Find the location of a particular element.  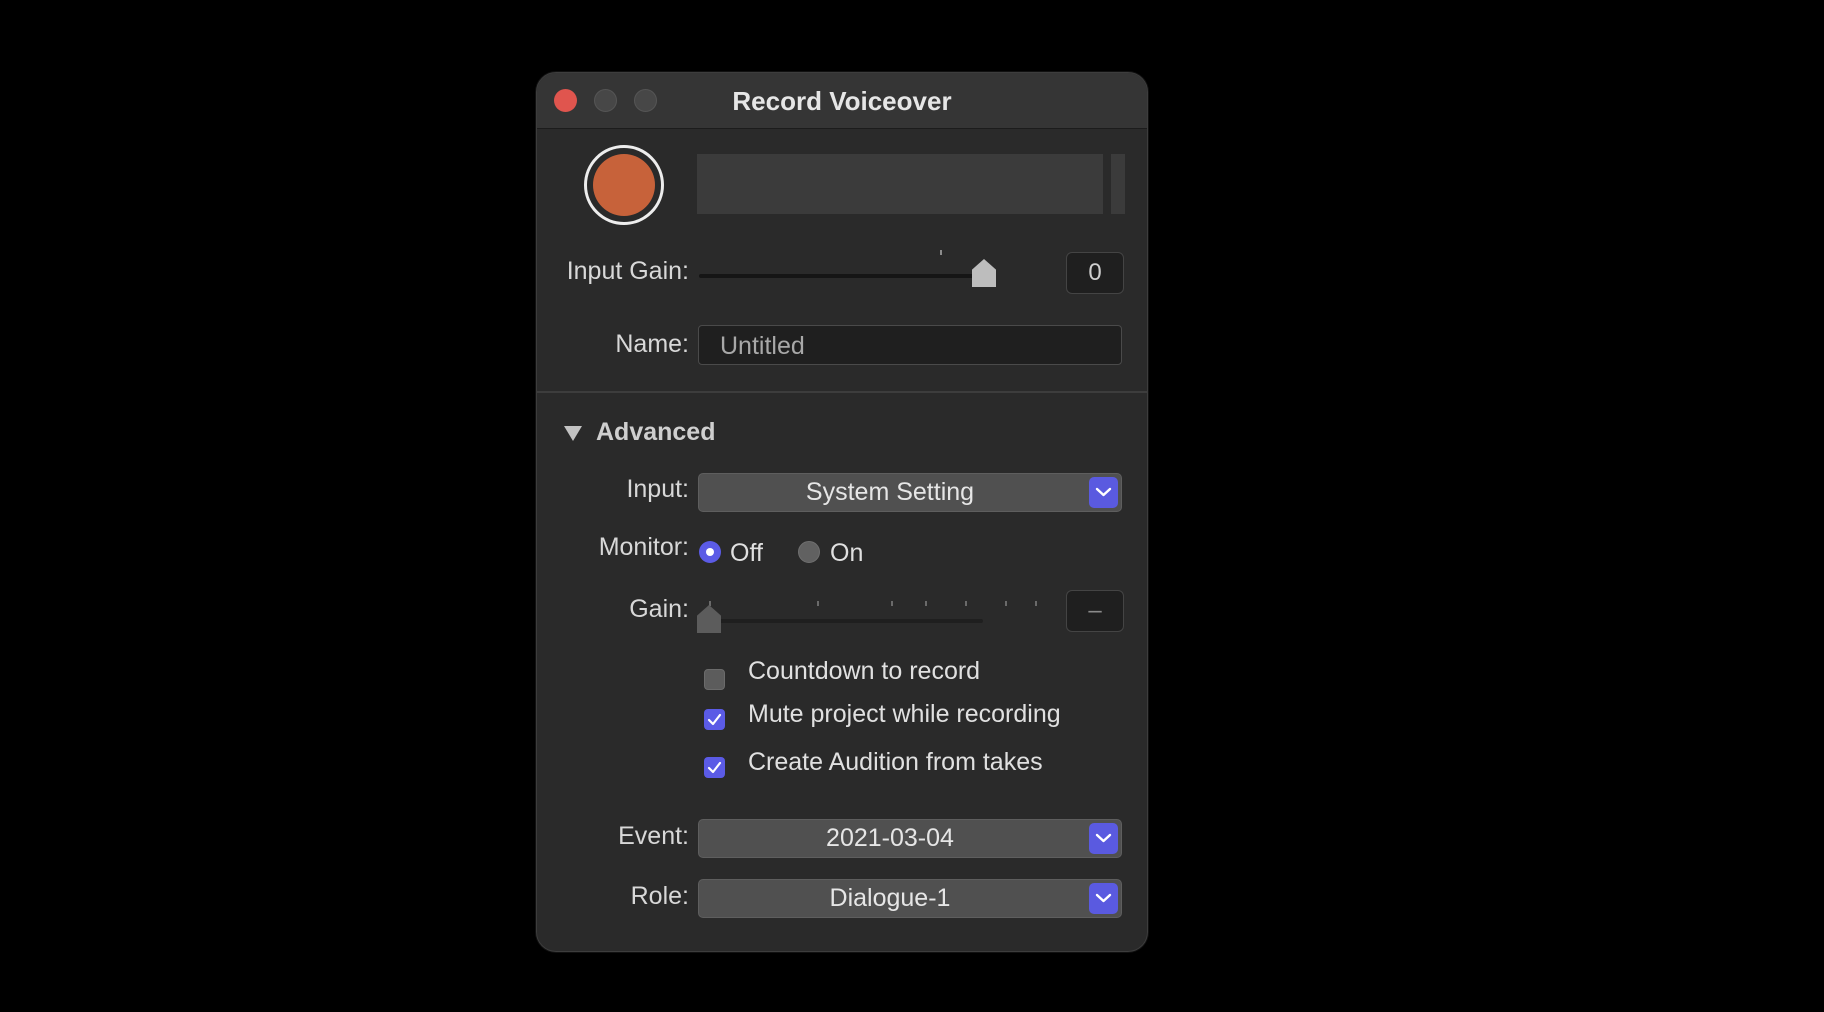

monitor-off-radio is located at coordinates (710, 552).